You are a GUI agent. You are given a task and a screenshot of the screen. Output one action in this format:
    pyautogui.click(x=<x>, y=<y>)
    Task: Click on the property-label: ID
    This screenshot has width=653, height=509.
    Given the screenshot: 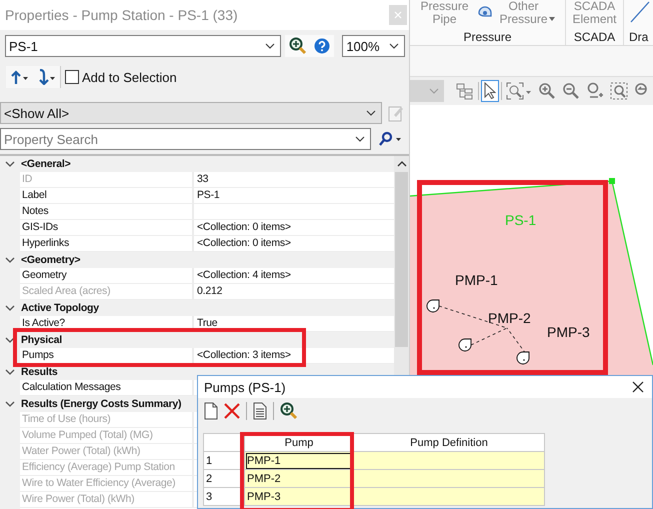 What is the action you would take?
    pyautogui.click(x=107, y=180)
    